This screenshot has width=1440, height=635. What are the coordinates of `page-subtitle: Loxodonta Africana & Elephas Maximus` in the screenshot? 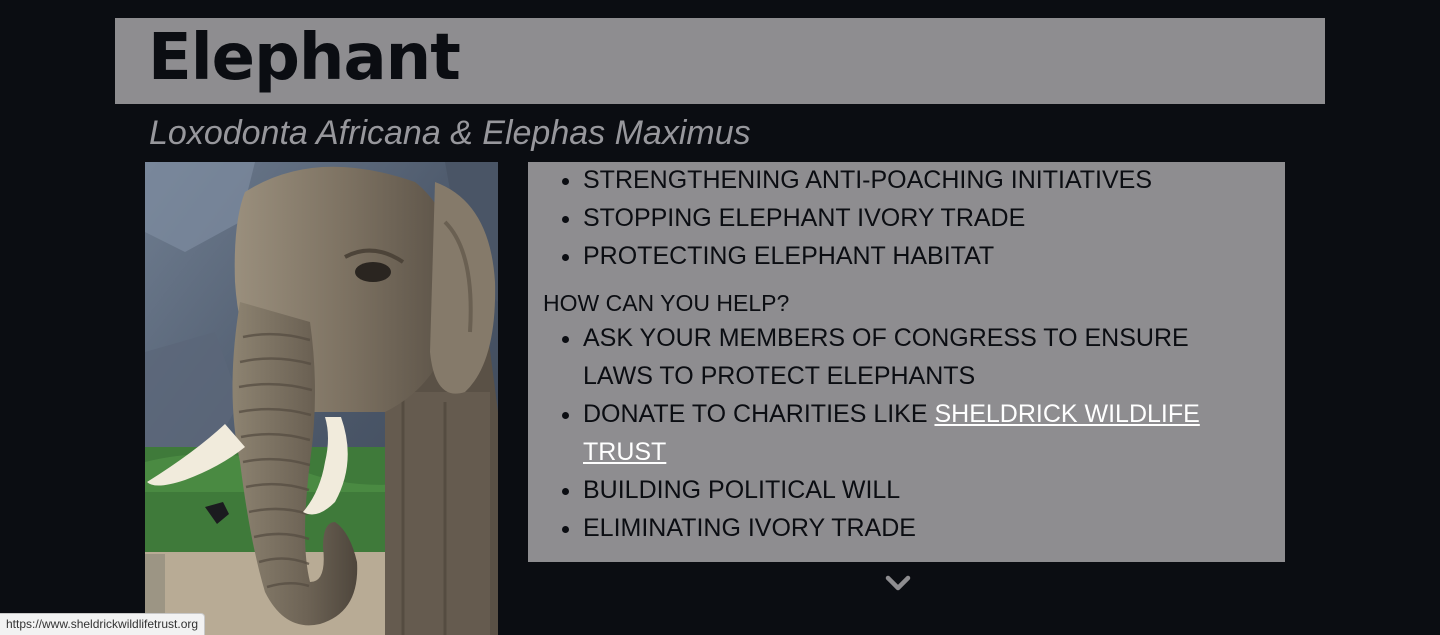 It's located at (450, 133).